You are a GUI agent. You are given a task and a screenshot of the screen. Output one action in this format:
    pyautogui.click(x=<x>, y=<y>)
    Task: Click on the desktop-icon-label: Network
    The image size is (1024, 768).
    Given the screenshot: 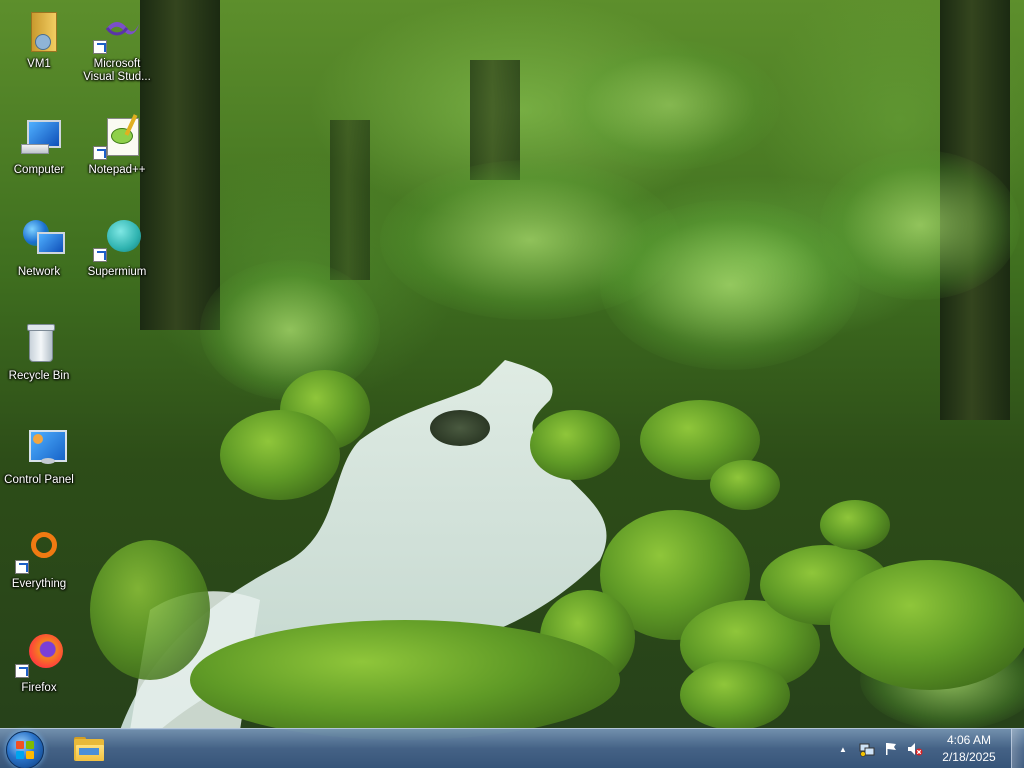 What is the action you would take?
    pyautogui.click(x=39, y=272)
    